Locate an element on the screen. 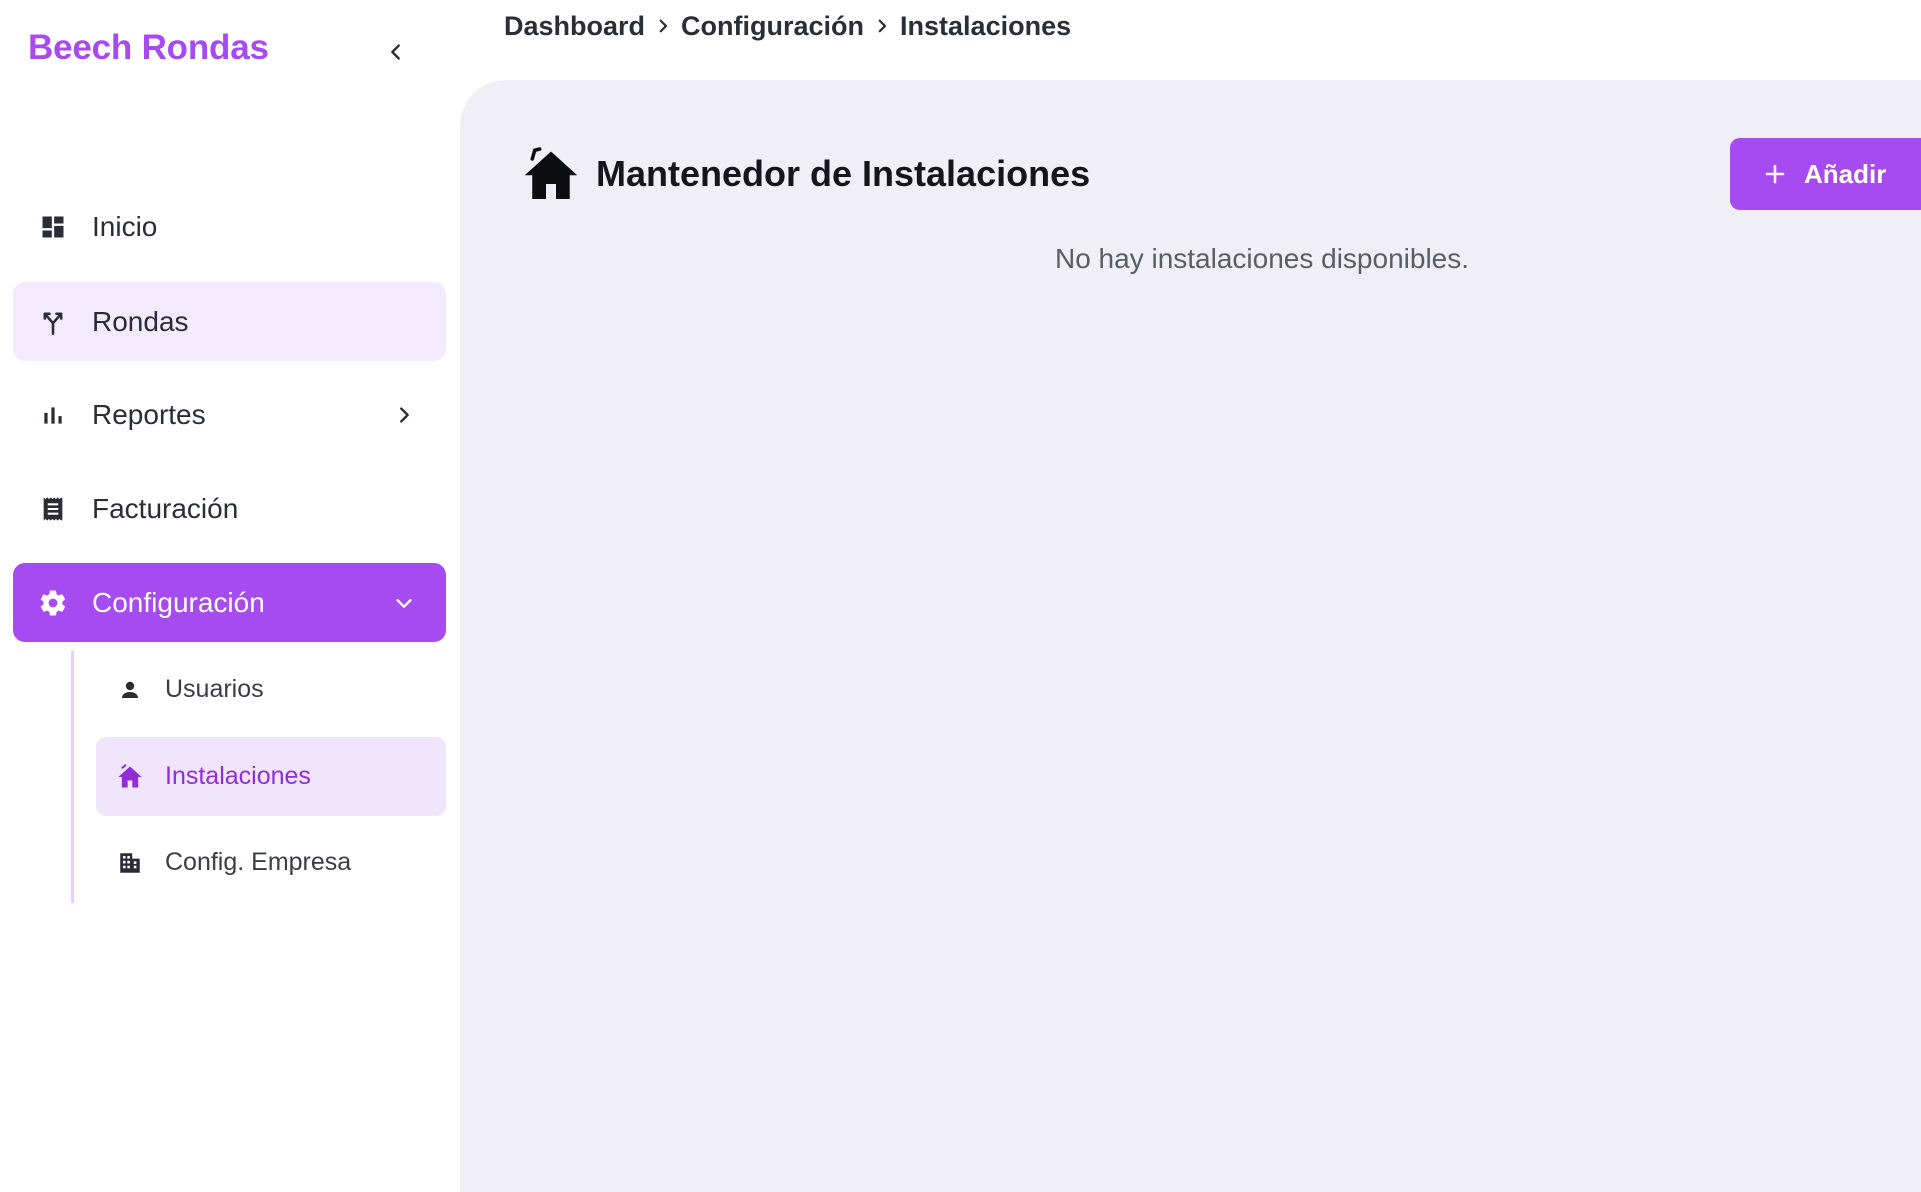 The height and width of the screenshot is (1192, 1921). building-icon is located at coordinates (130, 863).